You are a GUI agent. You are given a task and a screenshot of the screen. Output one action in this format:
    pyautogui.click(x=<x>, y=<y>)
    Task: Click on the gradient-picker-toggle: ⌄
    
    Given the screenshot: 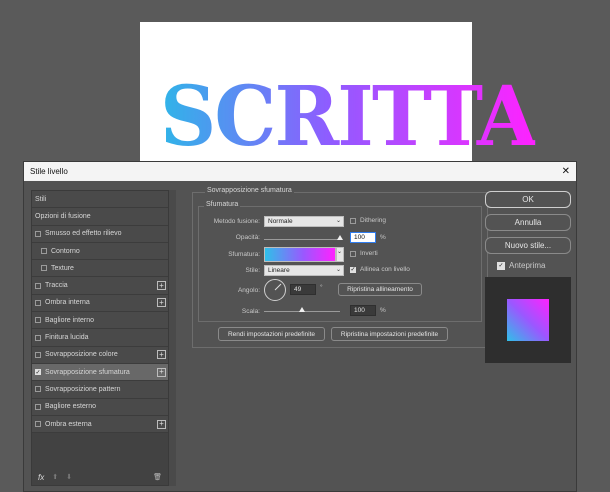 What is the action you would take?
    pyautogui.click(x=340, y=254)
    